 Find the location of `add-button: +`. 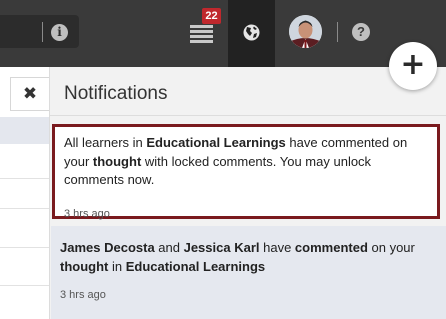

add-button: + is located at coordinates (413, 66).